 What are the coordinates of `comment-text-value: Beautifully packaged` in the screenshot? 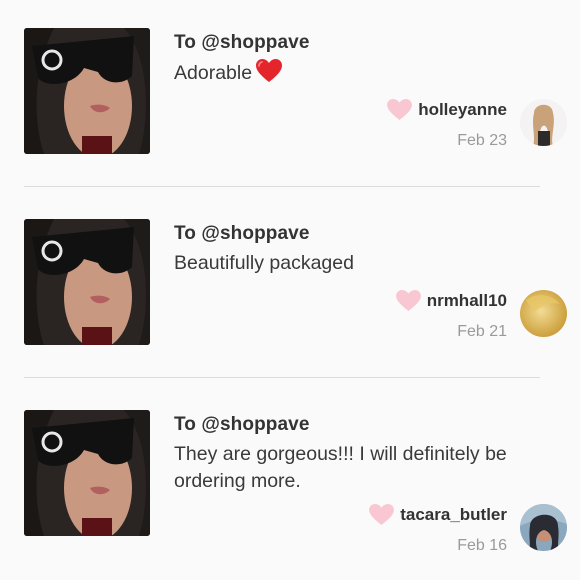 It's located at (264, 263).